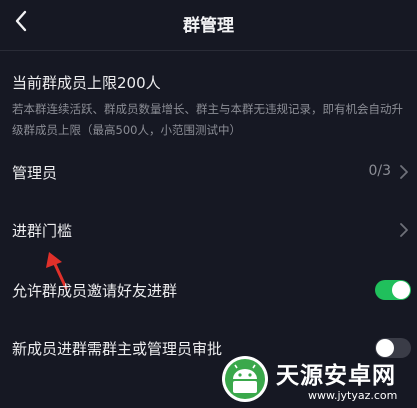 This screenshot has height=408, width=417. I want to click on threshold-label: 进群门槛, so click(42, 231).